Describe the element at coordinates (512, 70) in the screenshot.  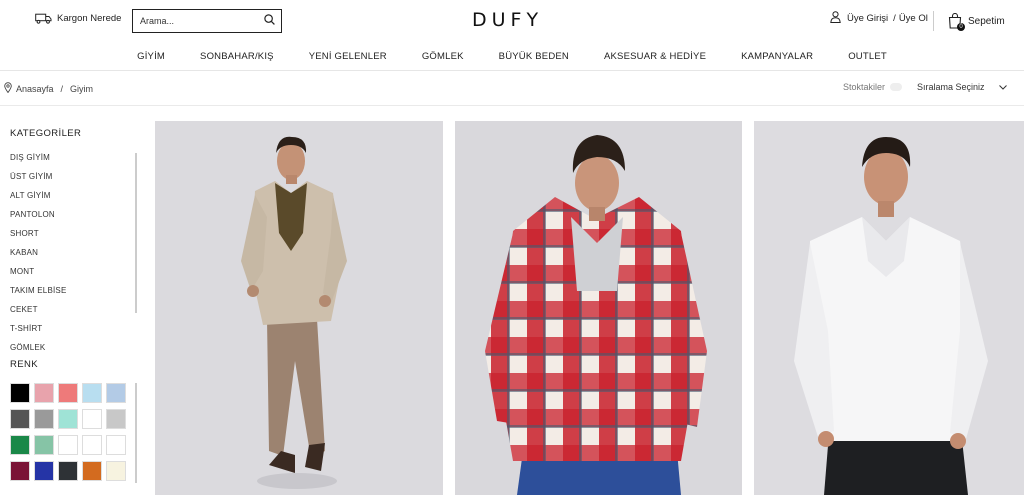
I see `nav-divider` at that location.